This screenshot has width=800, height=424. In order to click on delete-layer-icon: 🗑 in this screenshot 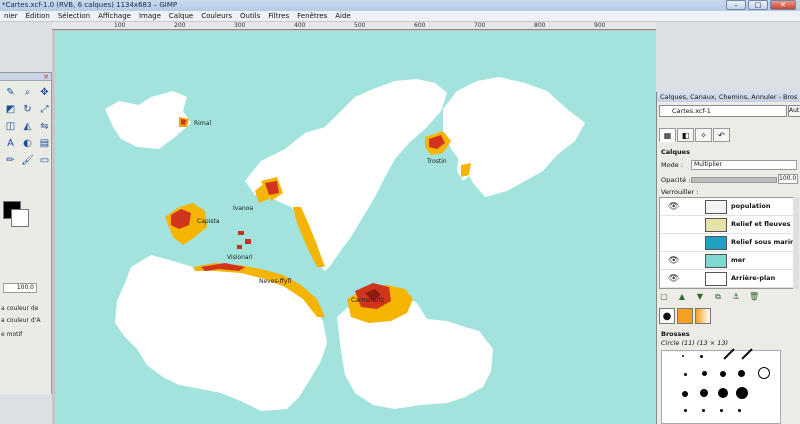, I will do `click(754, 297)`.